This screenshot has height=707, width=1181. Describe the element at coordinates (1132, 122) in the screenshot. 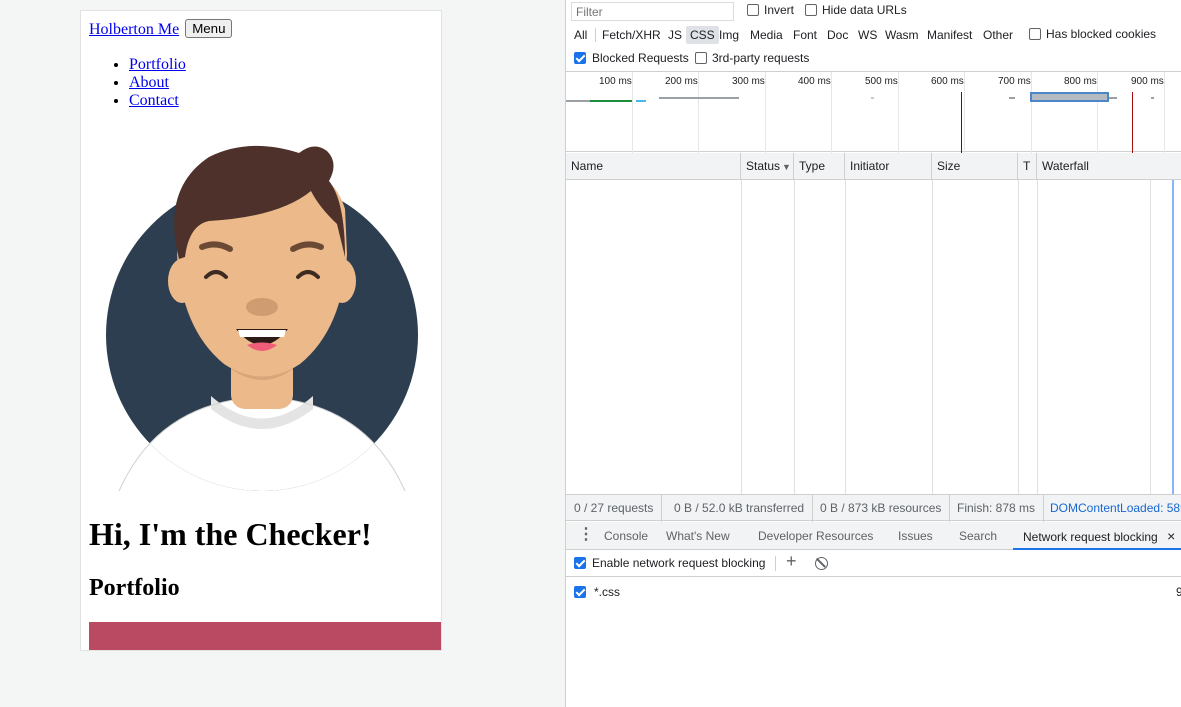

I see `load-event-marker` at that location.